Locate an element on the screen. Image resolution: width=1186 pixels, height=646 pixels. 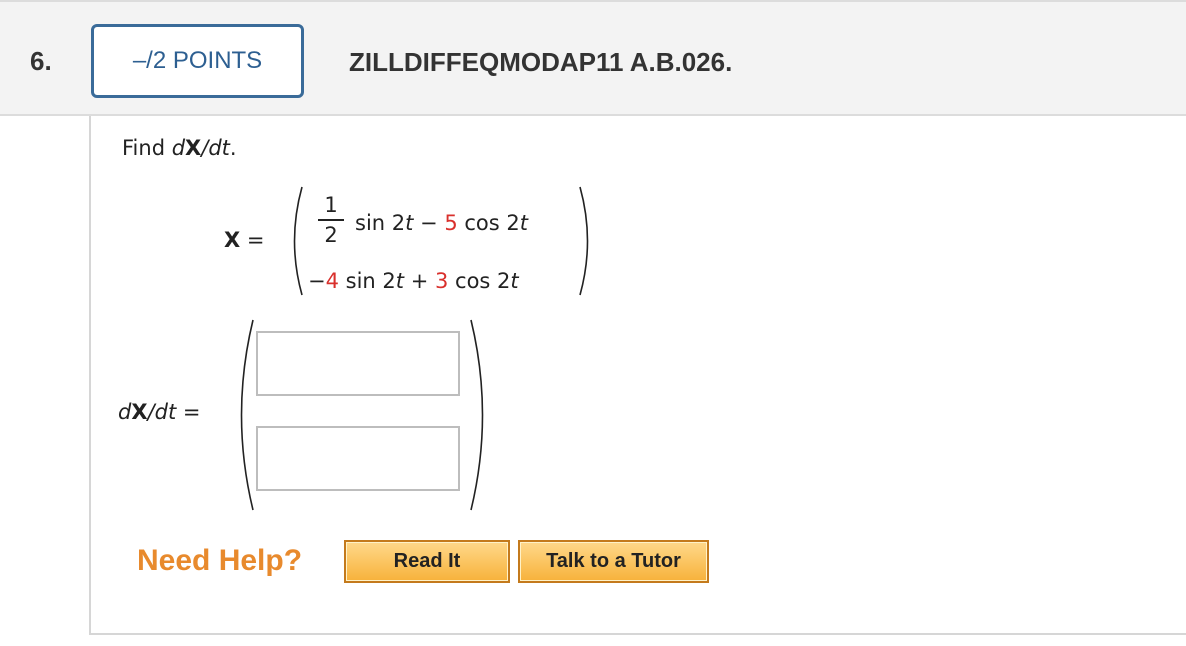
fraction-denominator: 2 is located at coordinates (331, 235).